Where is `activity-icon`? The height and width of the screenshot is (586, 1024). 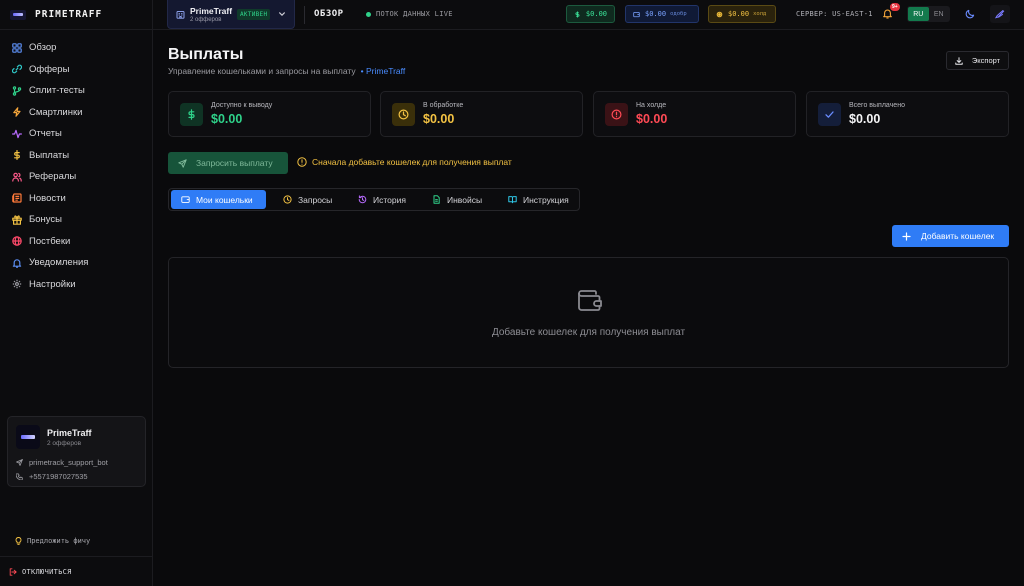
activity-icon is located at coordinates (17, 134).